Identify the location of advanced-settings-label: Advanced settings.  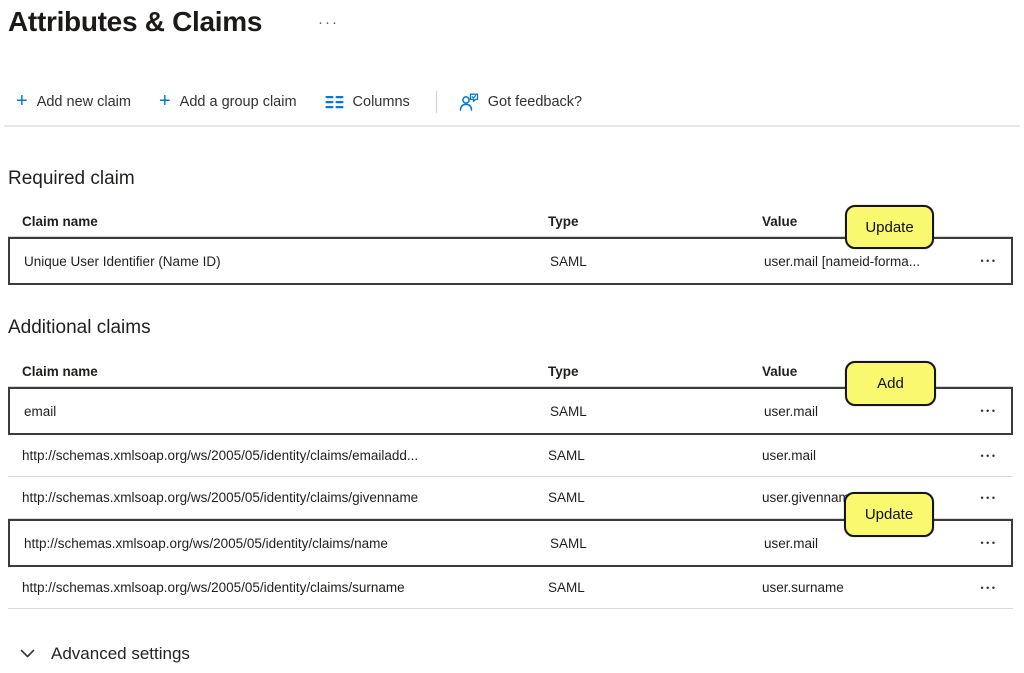
(120, 653).